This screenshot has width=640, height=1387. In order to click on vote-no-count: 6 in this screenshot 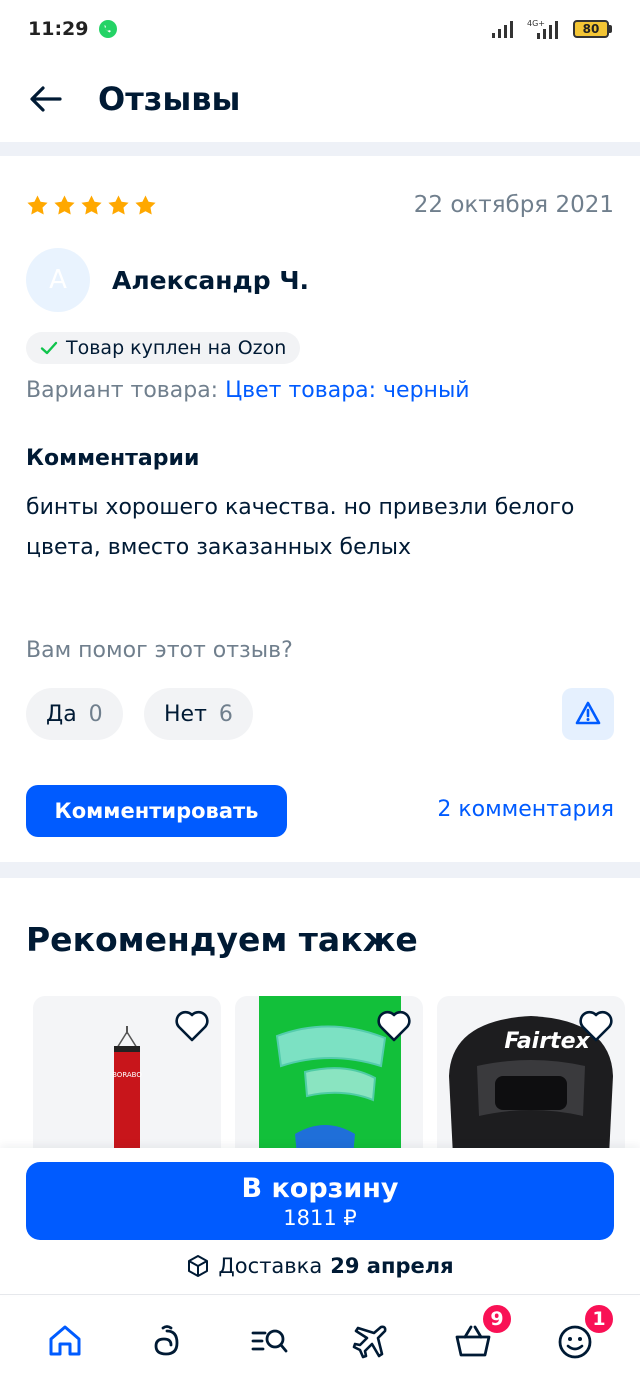, I will do `click(225, 714)`.